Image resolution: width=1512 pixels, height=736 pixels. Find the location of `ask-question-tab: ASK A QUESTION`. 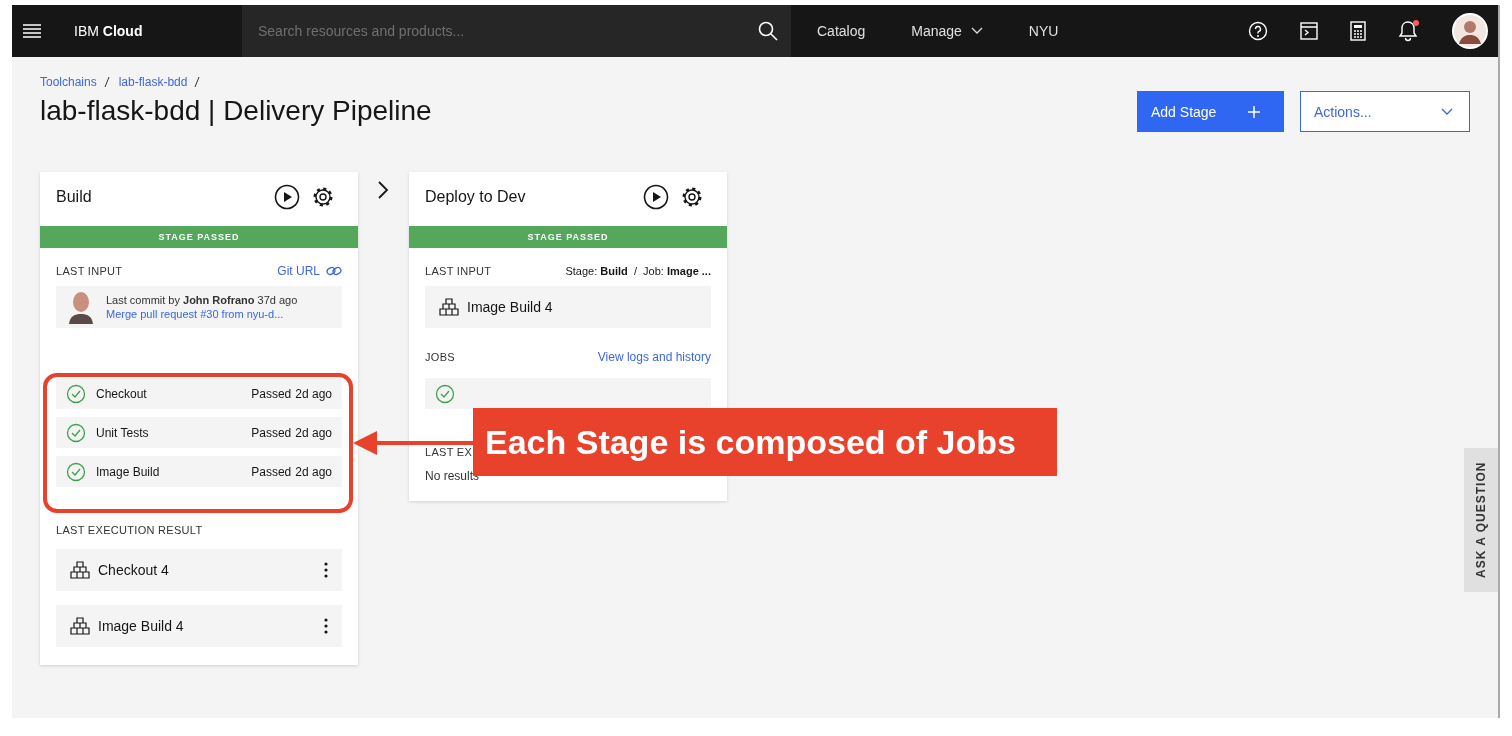

ask-question-tab: ASK A QUESTION is located at coordinates (1481, 520).